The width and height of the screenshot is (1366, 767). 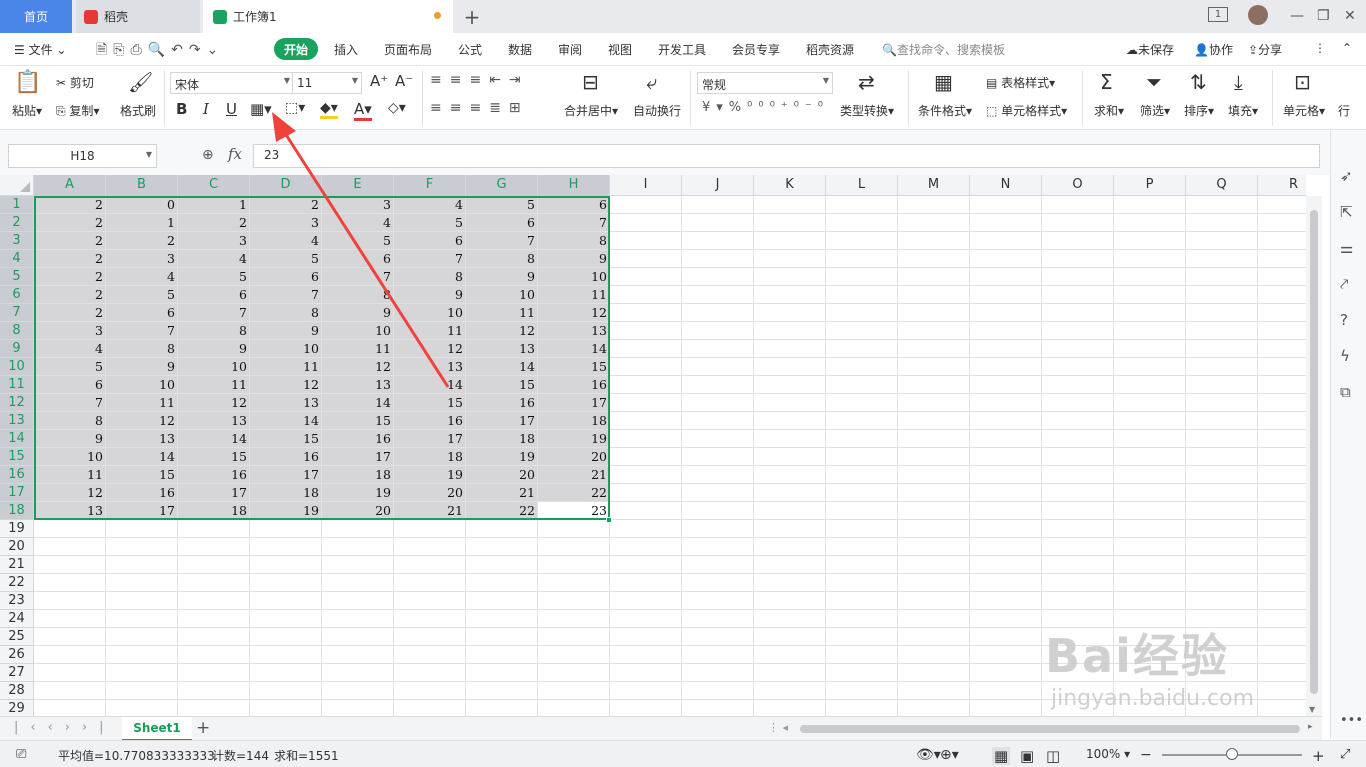 I want to click on cell-h9: 14, so click(x=574, y=349).